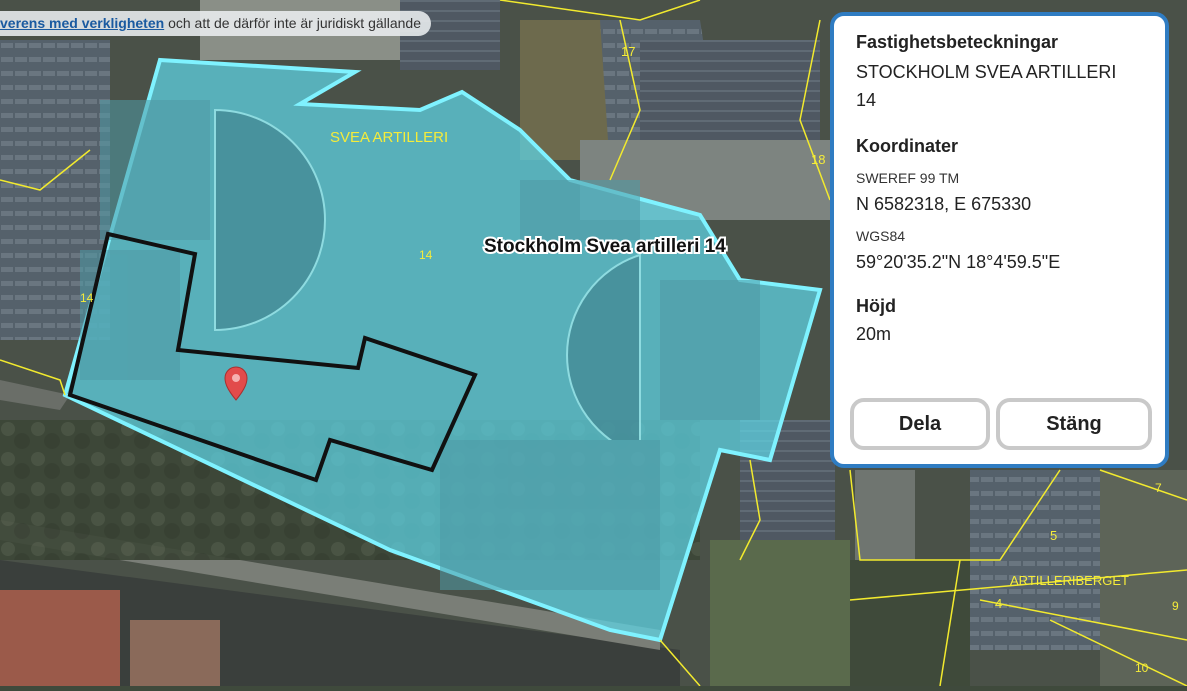  Describe the element at coordinates (1142, 668) in the screenshot. I see `parcel-number: 10` at that location.